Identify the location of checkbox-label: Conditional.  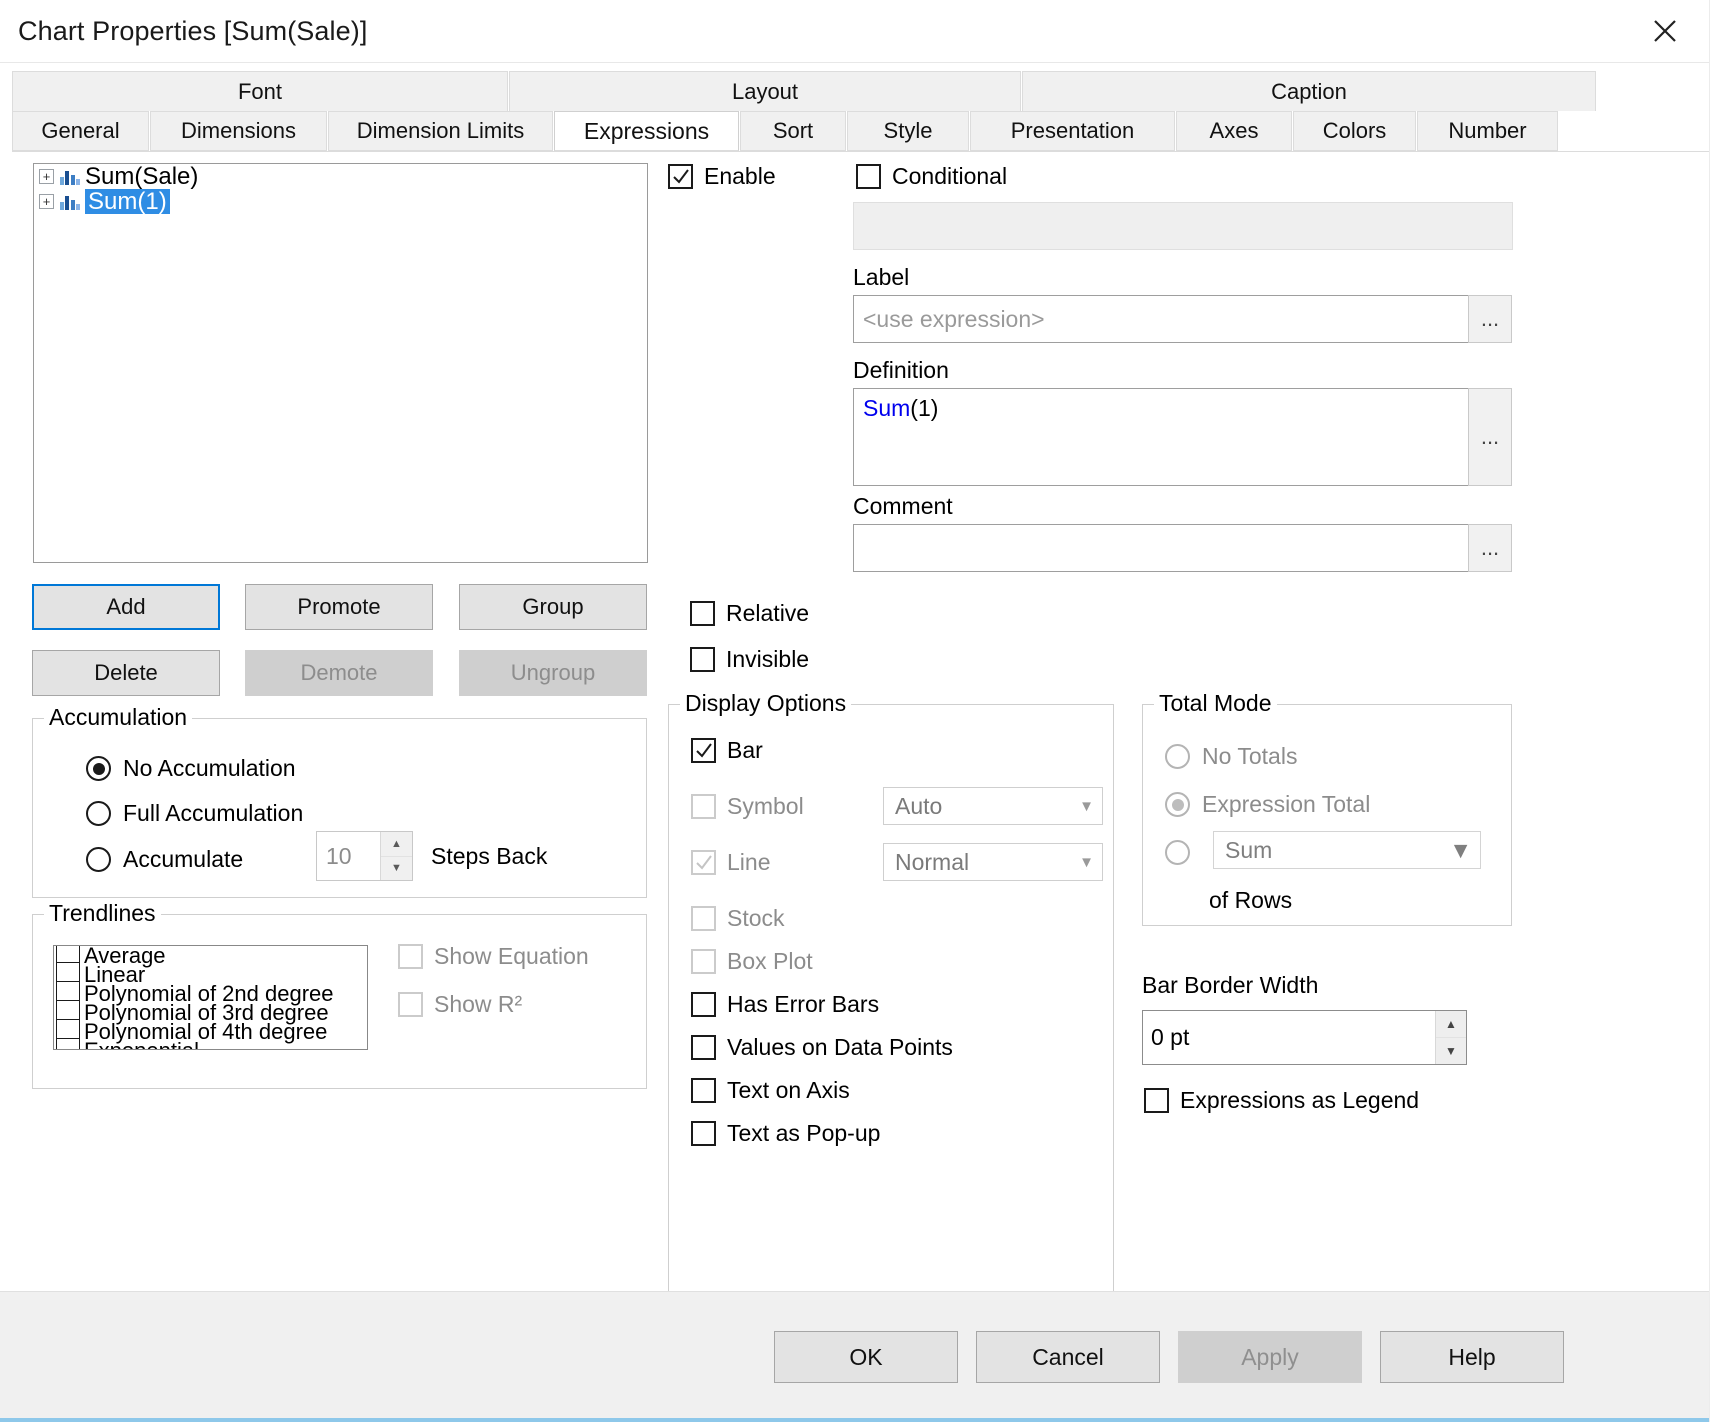
(950, 176).